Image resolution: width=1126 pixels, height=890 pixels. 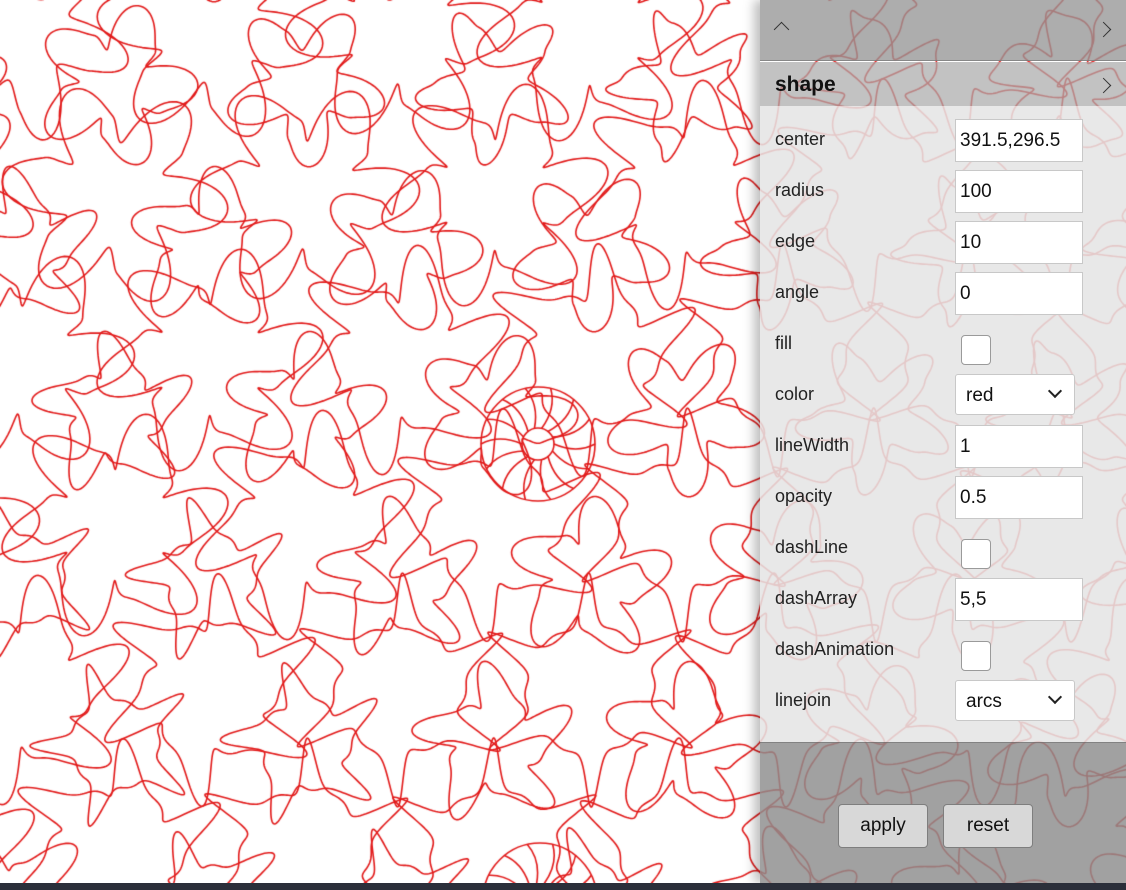 What do you see at coordinates (835, 649) in the screenshot?
I see `field-label: dashAnimation` at bounding box center [835, 649].